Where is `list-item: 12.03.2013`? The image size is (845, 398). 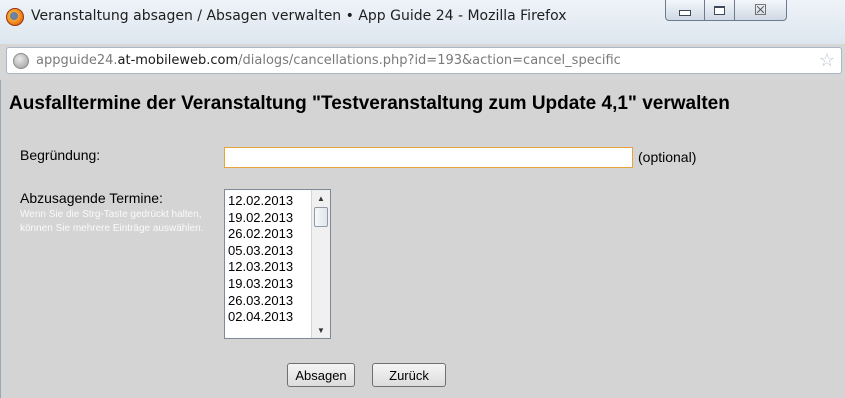
list-item: 12.03.2013 is located at coordinates (260, 267).